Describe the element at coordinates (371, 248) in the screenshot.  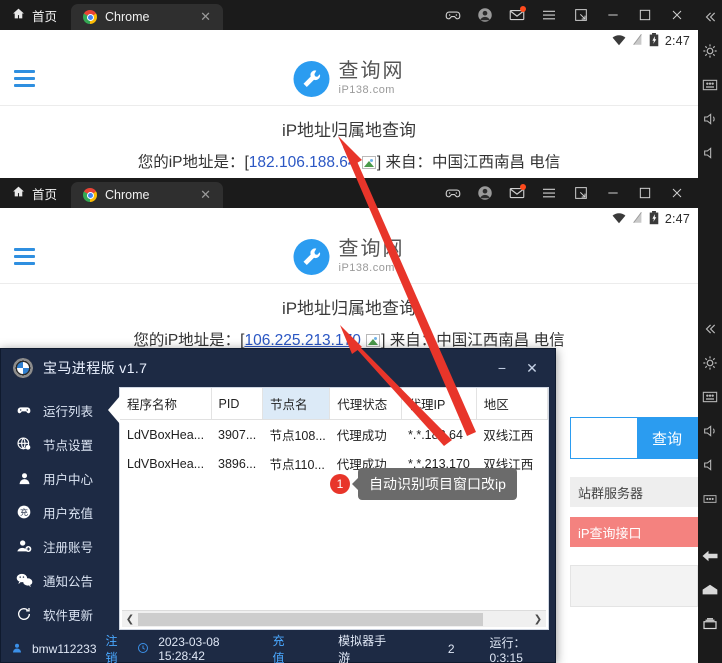
I see `brand-cn-2: 查询网` at that location.